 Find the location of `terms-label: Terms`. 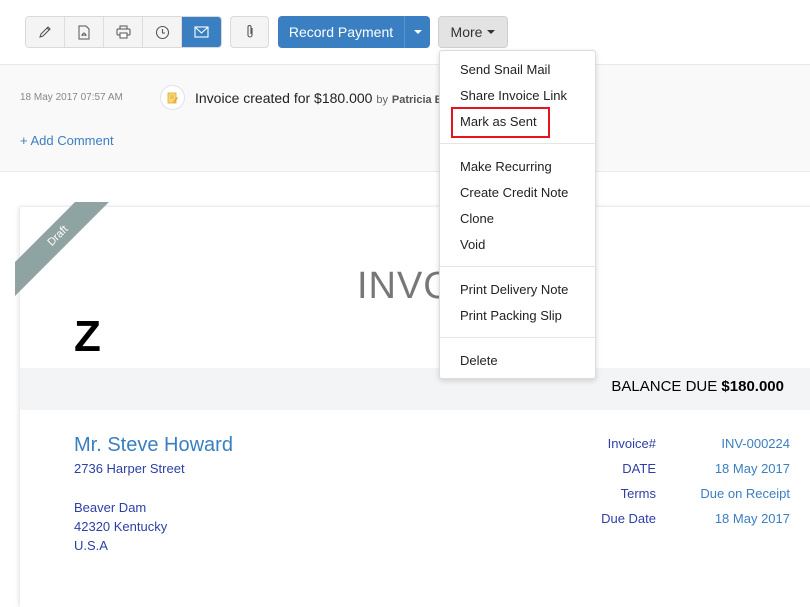

terms-label: Terms is located at coordinates (638, 493).